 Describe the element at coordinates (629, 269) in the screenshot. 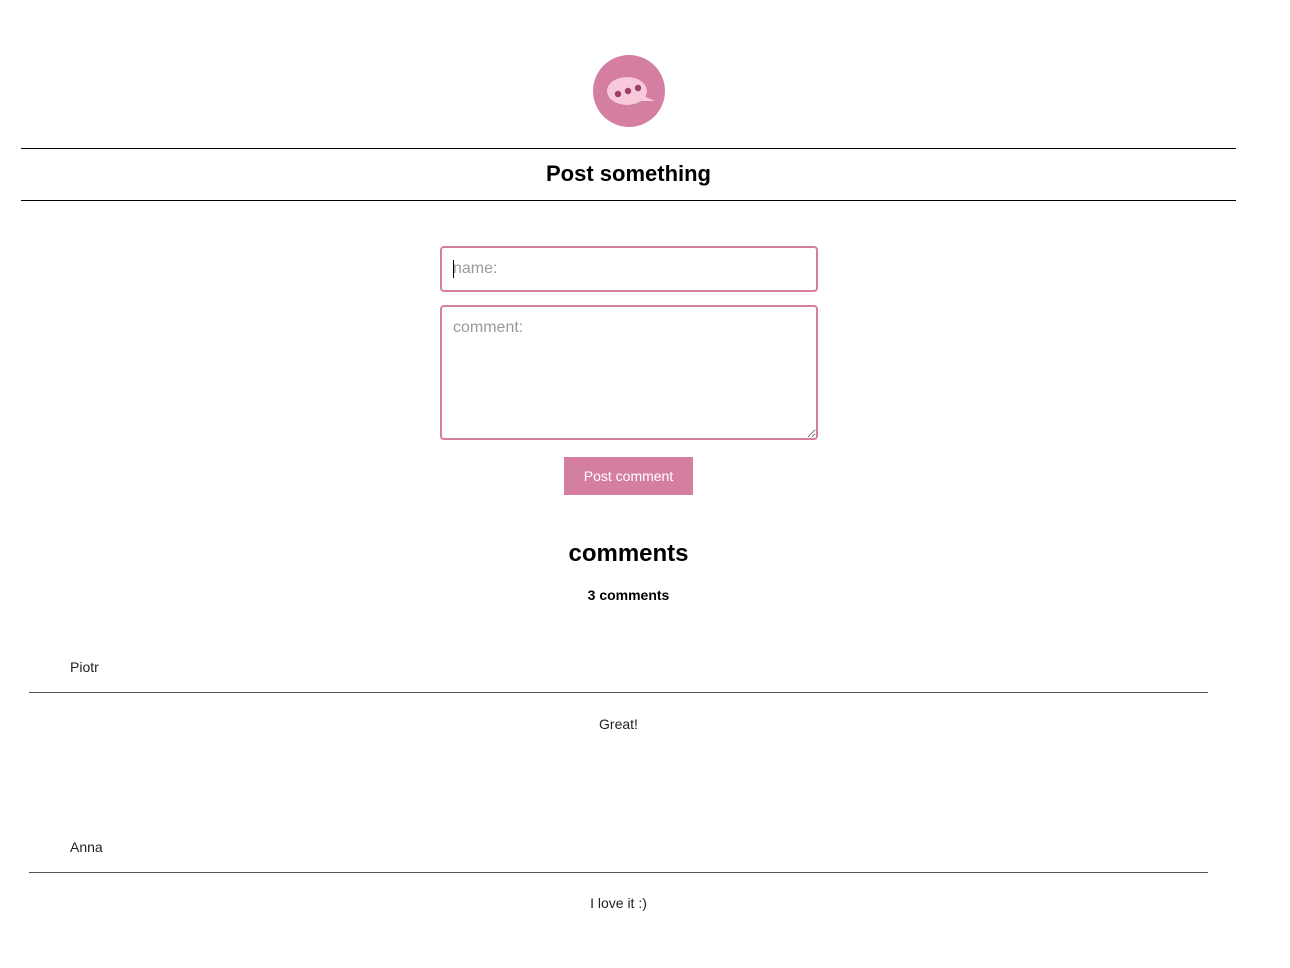

I see `name-field` at that location.